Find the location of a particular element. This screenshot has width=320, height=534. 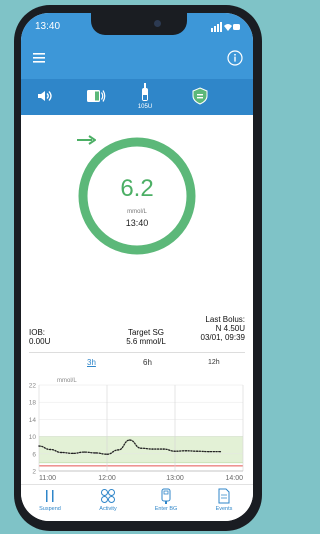

reservoir-icon is located at coordinates (145, 93).